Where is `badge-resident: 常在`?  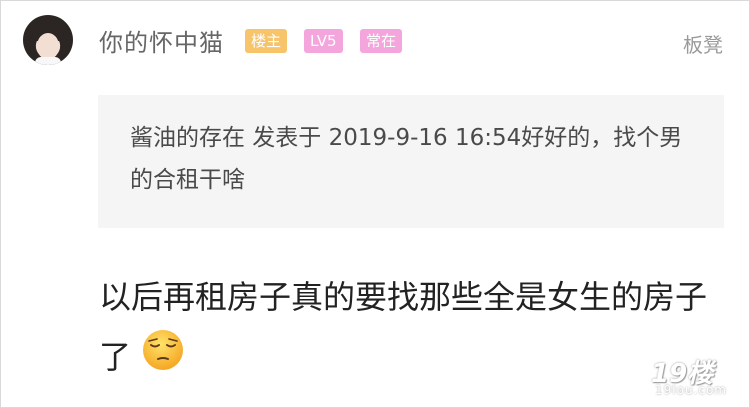
badge-resident: 常在 is located at coordinates (381, 41).